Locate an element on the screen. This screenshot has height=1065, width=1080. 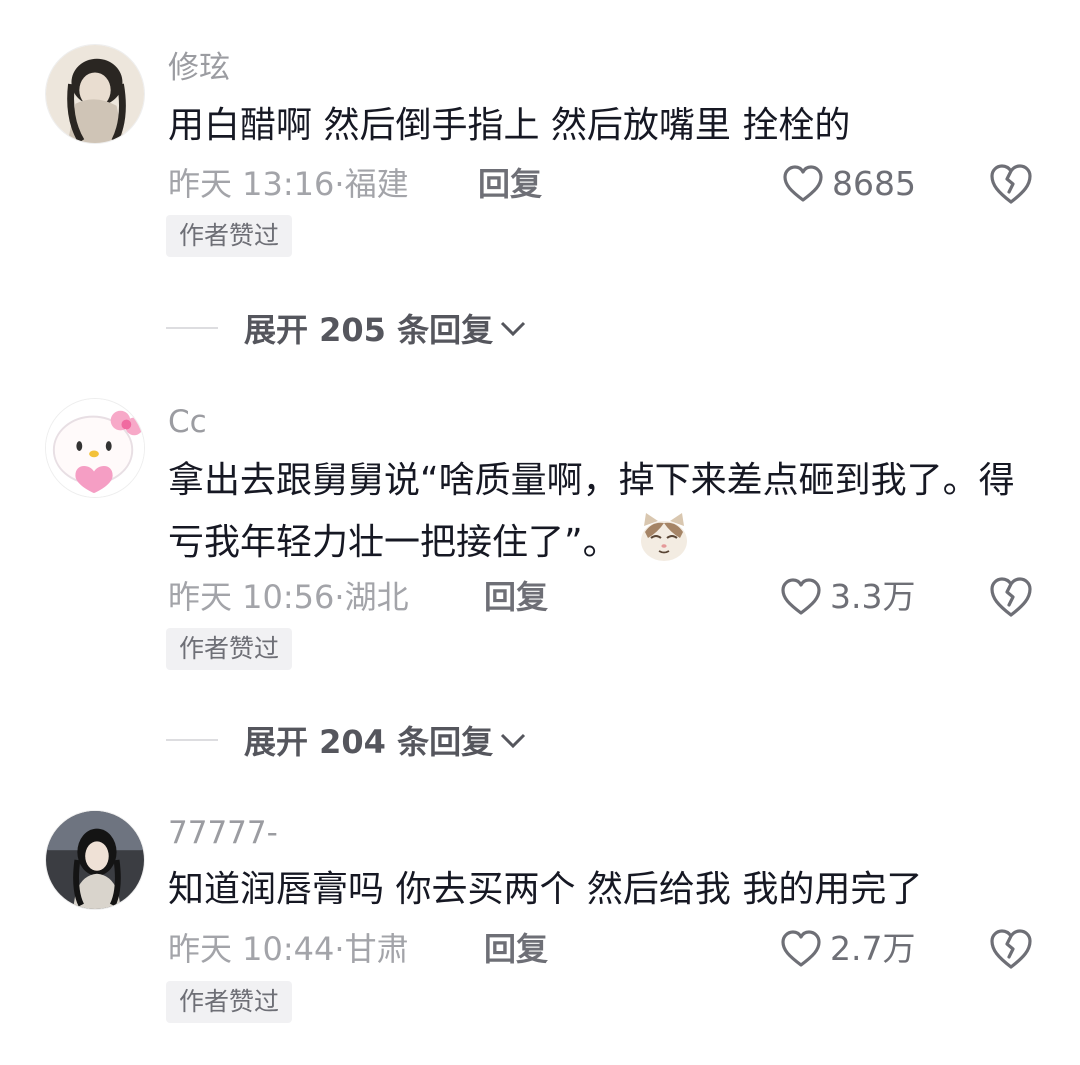
expand-replies-button: 展开 205 条回复 is located at coordinates (346, 328).